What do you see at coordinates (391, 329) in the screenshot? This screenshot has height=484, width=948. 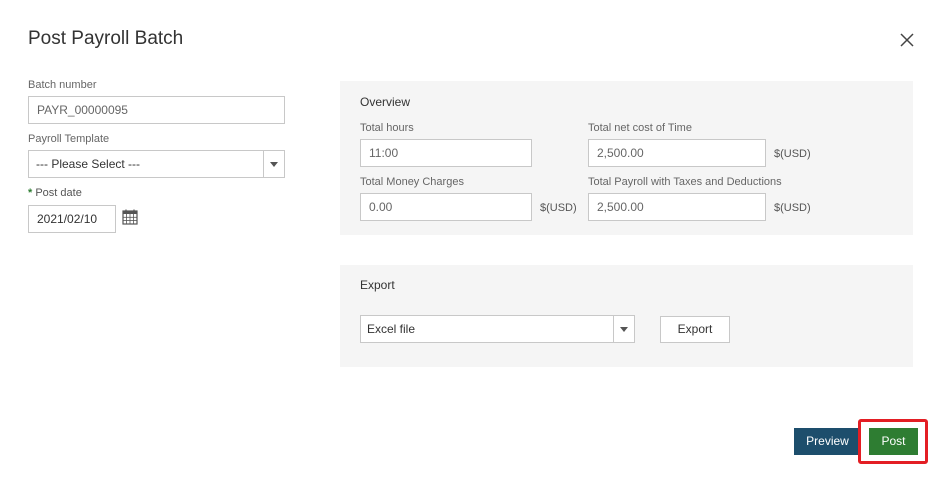 I see `export-format-value: Excel file` at bounding box center [391, 329].